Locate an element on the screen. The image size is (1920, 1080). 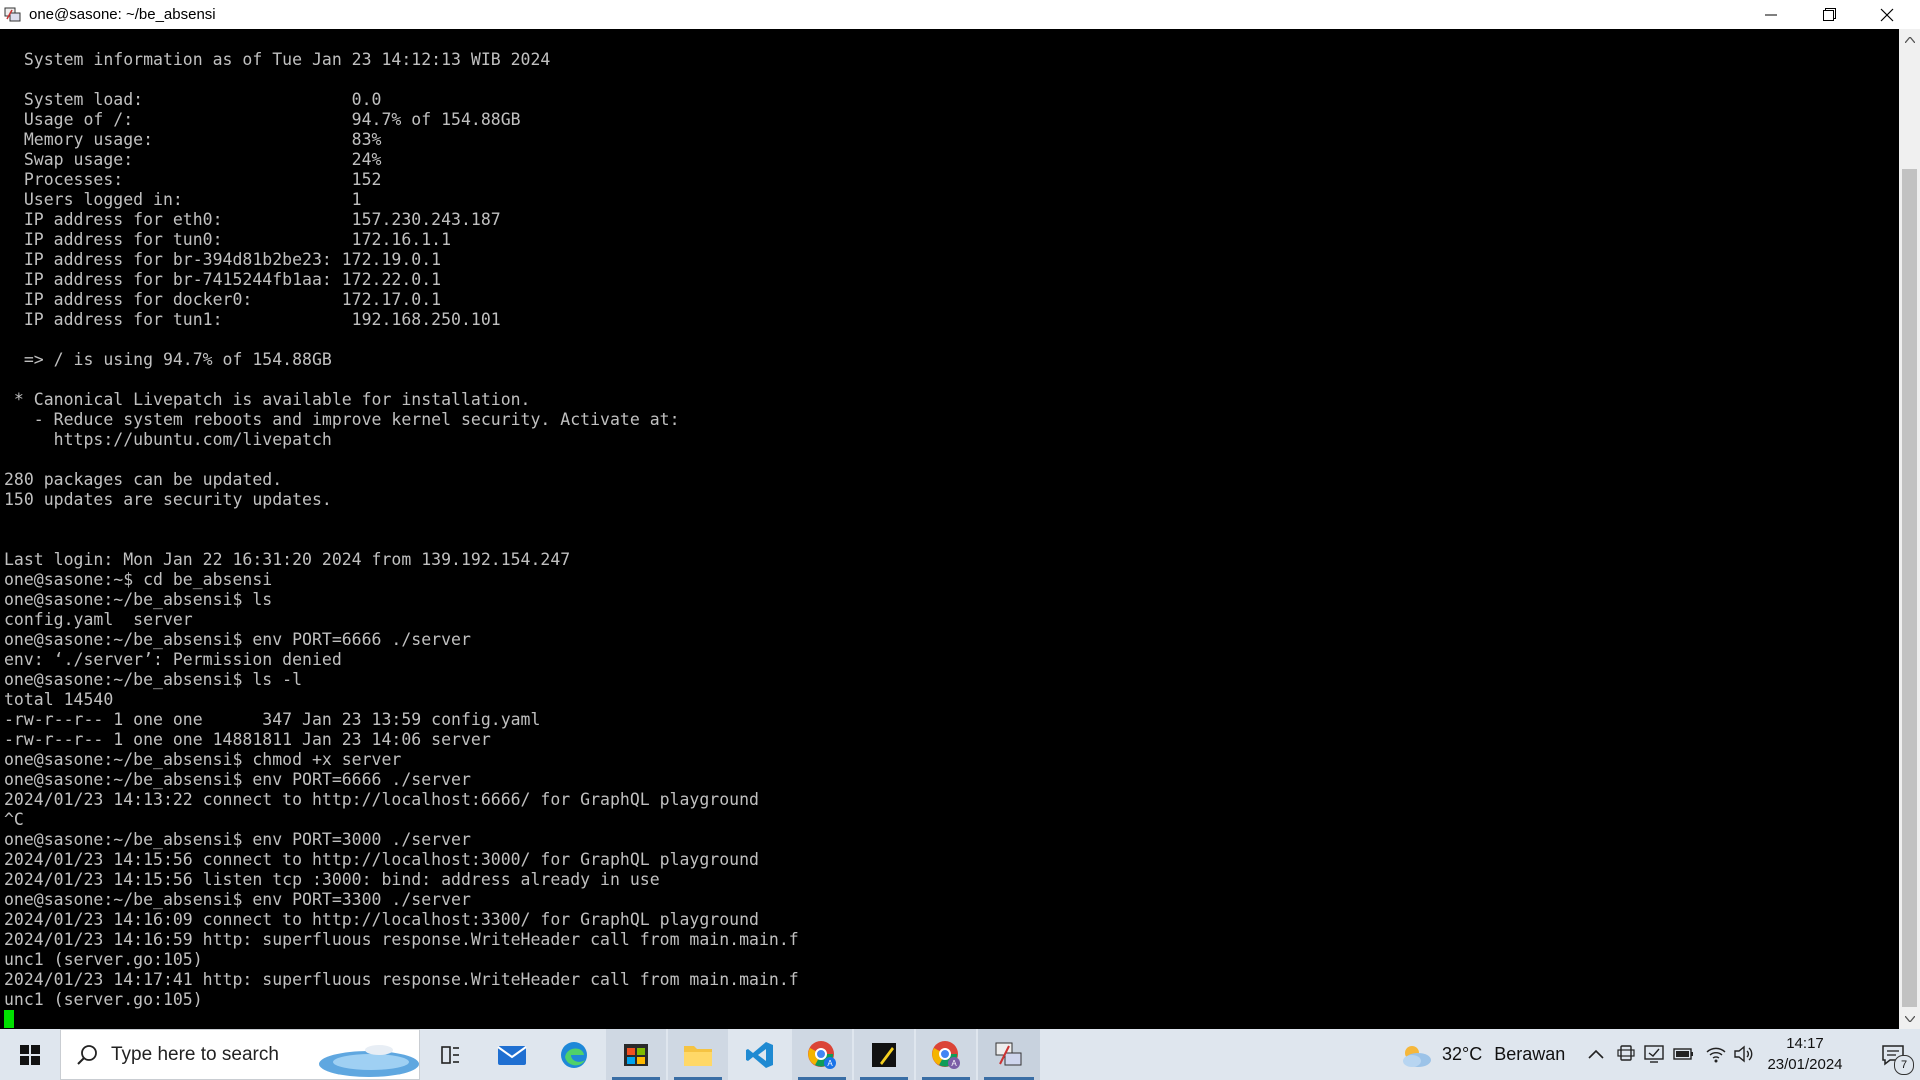
taskbar-putty is located at coordinates (1009, 1054).